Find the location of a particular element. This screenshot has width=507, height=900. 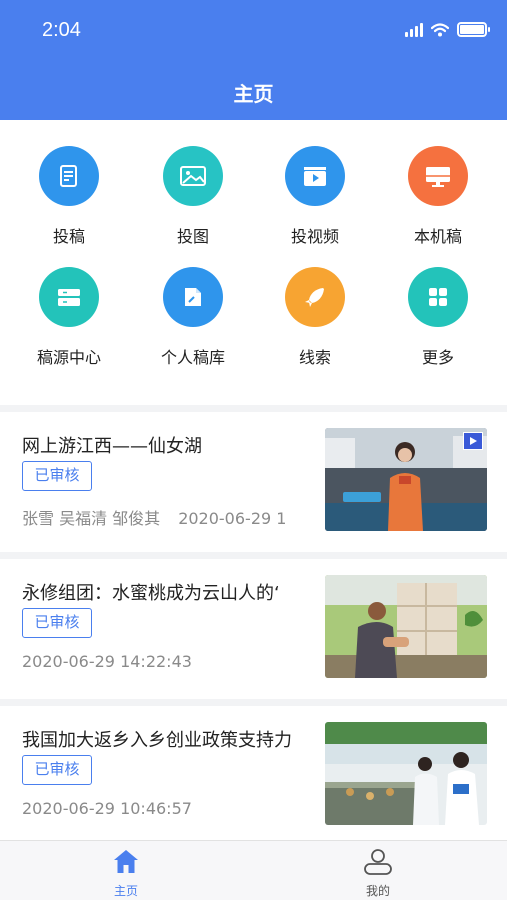

news-title: 网上游江西——仙女湖 is located at coordinates (112, 446).